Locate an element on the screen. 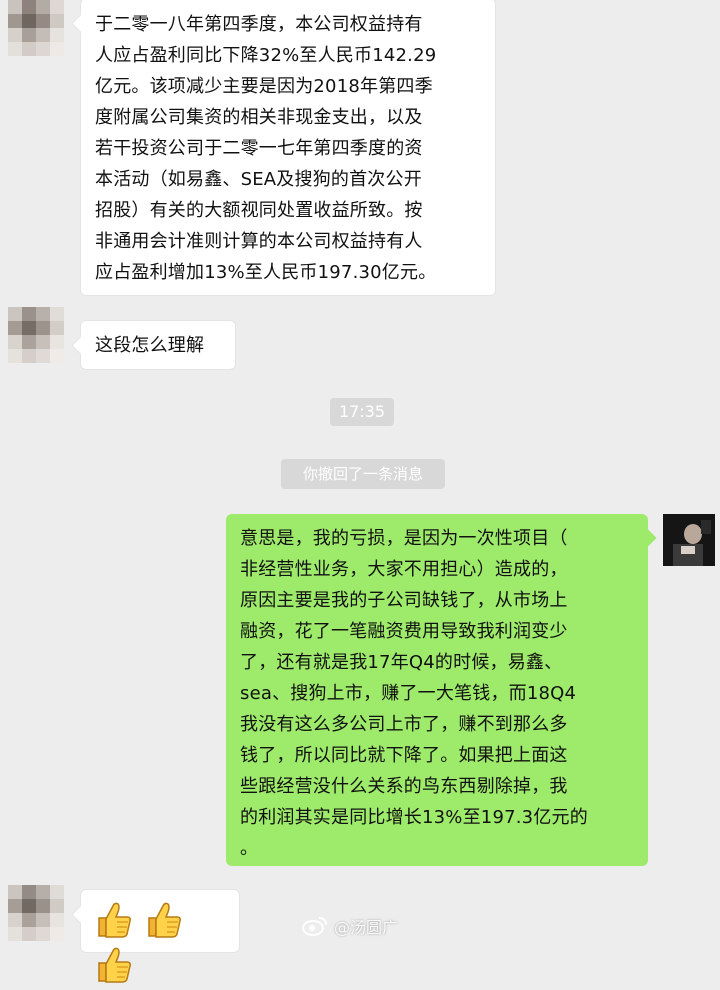 This screenshot has height=990, width=720. weibo-logo-icon is located at coordinates (314, 926).